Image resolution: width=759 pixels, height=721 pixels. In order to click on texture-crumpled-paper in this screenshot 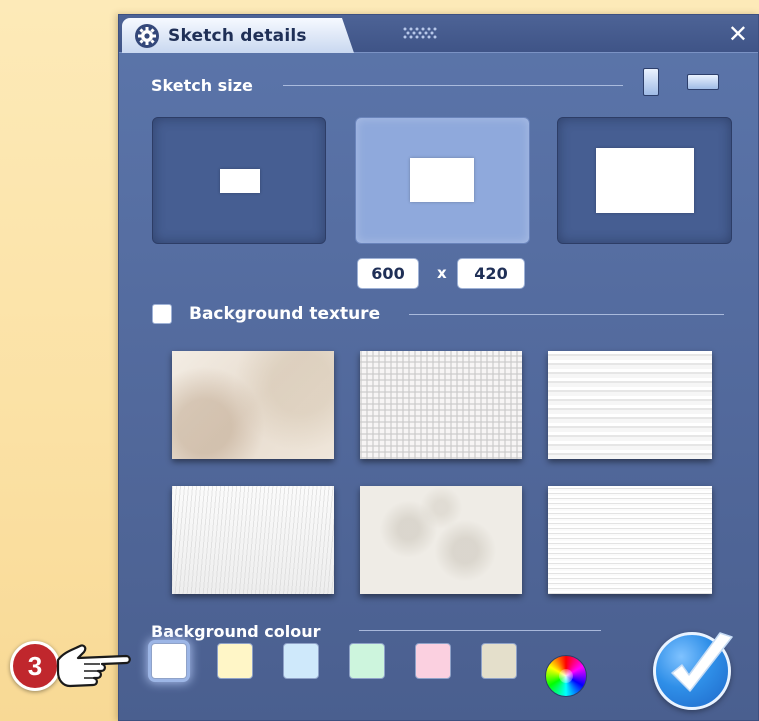, I will do `click(441, 540)`.